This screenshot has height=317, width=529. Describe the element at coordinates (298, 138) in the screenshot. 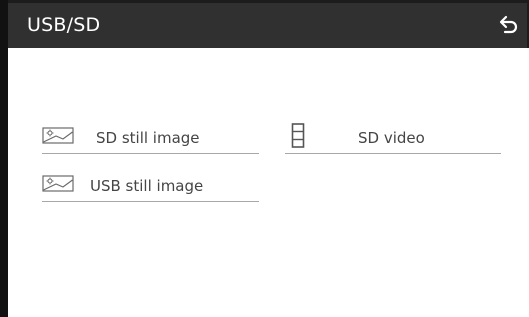

I see `film-strip-icon` at that location.